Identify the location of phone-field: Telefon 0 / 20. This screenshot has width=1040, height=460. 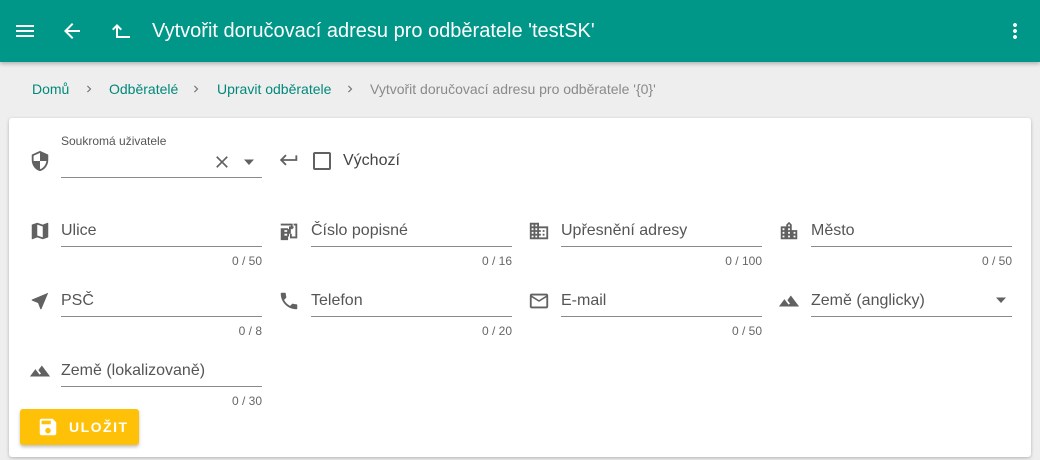
(411, 319).